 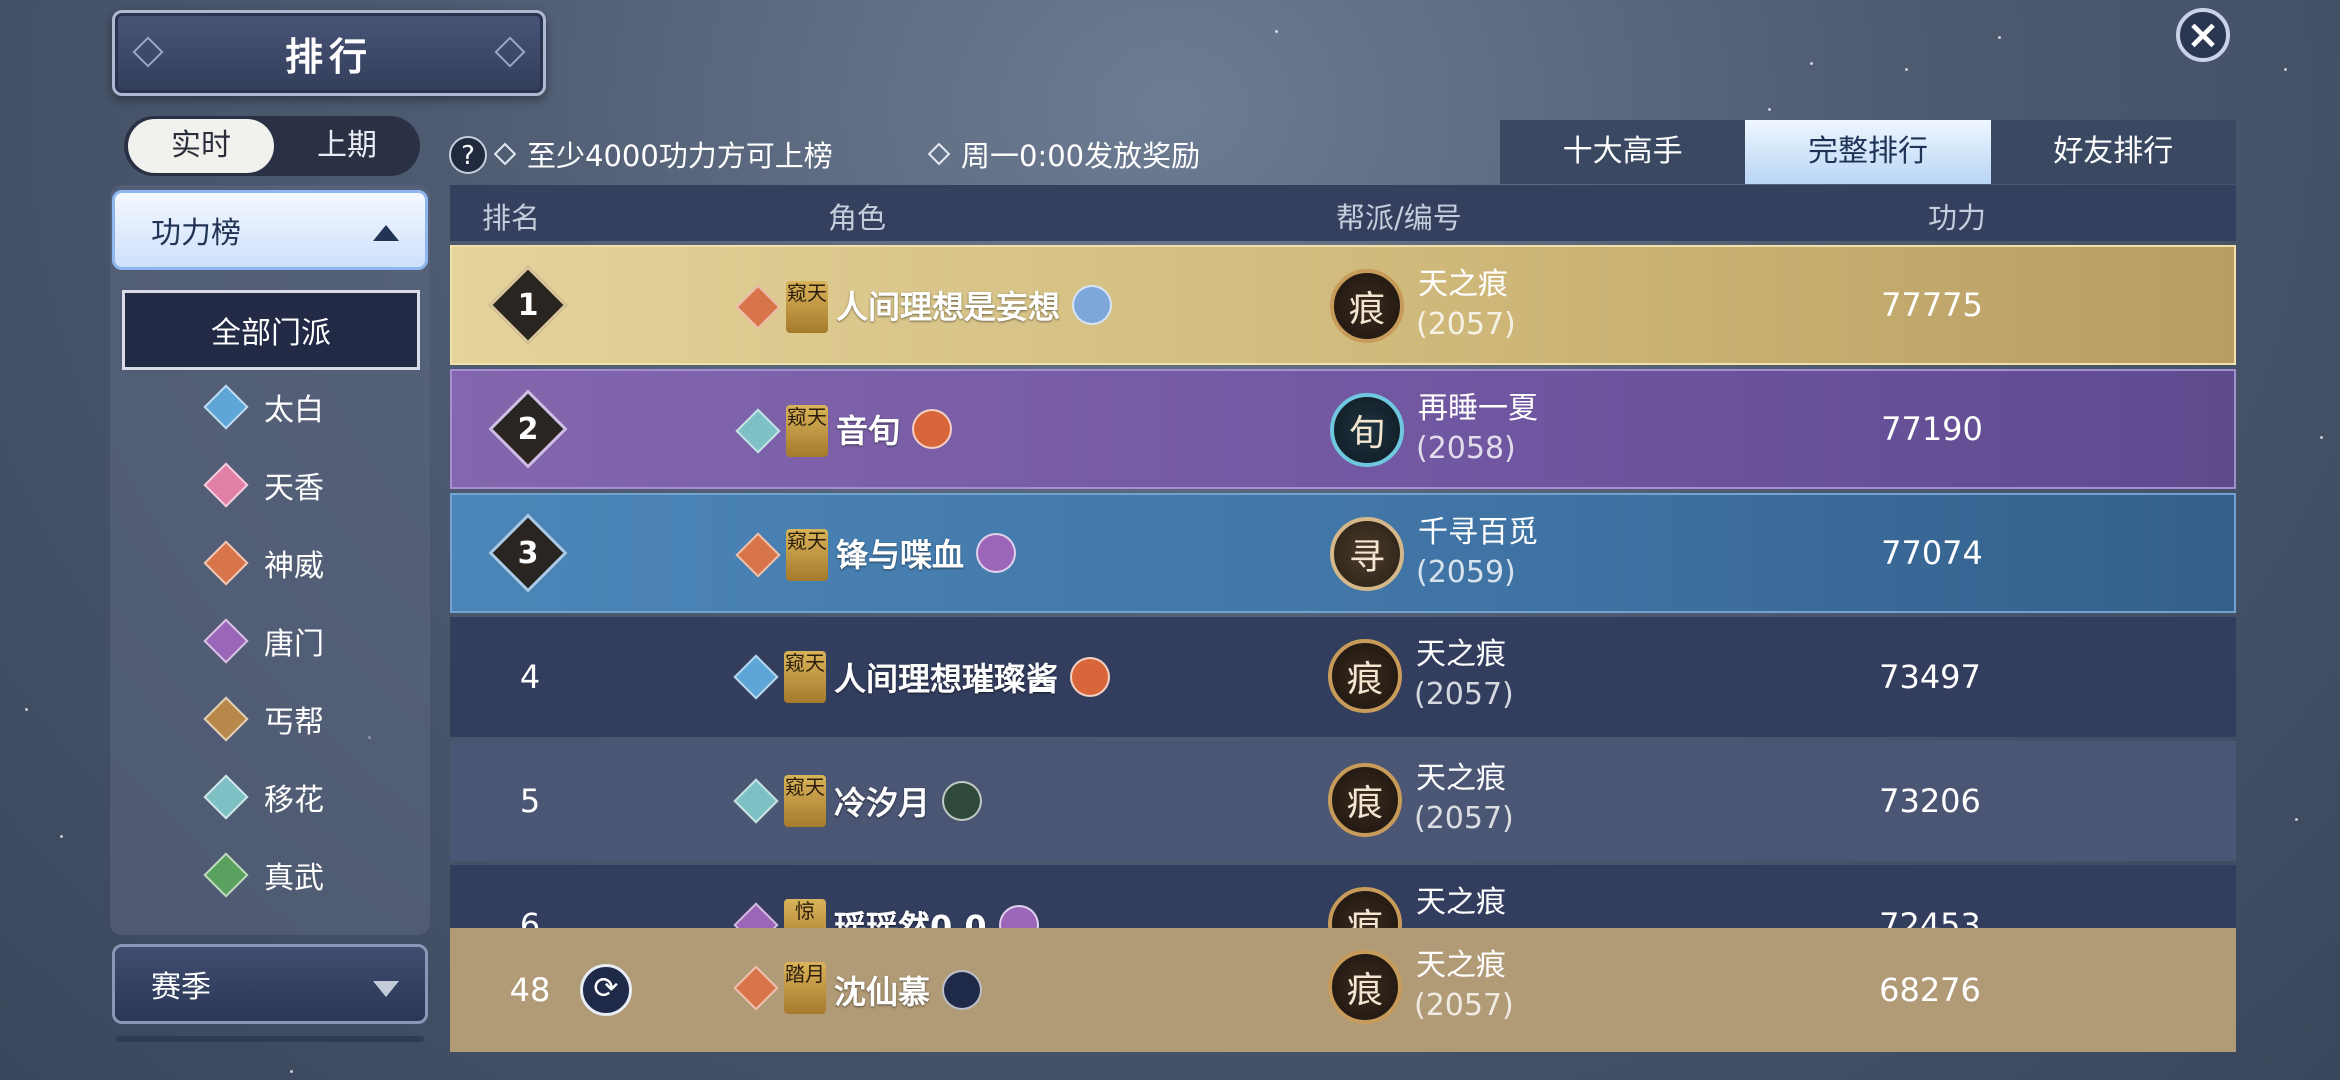 I want to click on sect-label: 神威, so click(x=294, y=566).